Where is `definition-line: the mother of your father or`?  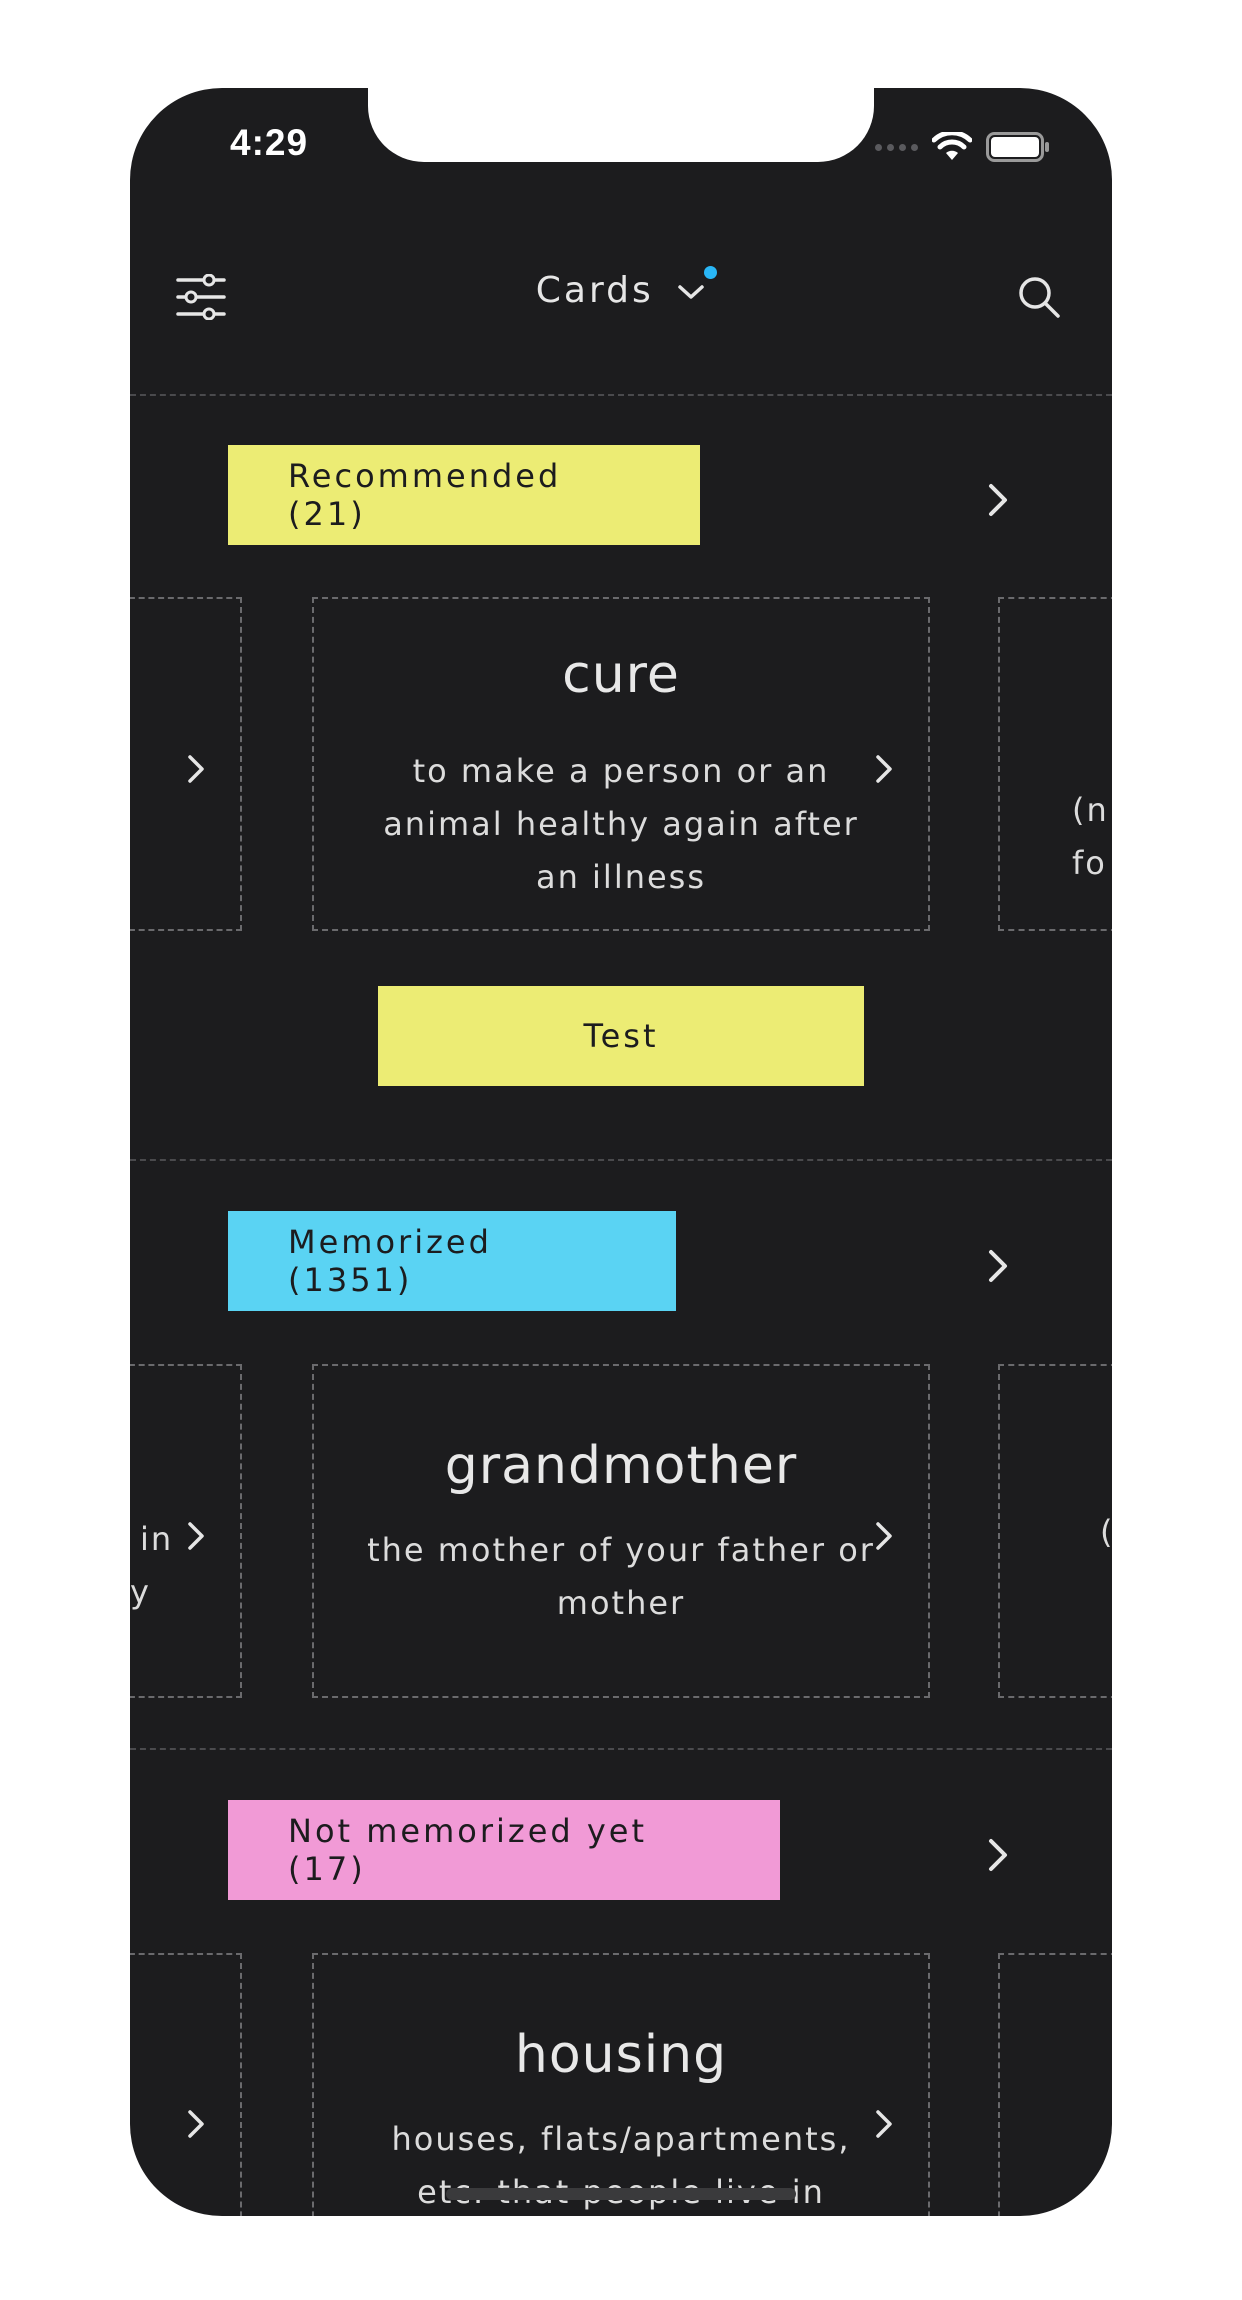 definition-line: the mother of your father or is located at coordinates (621, 1550).